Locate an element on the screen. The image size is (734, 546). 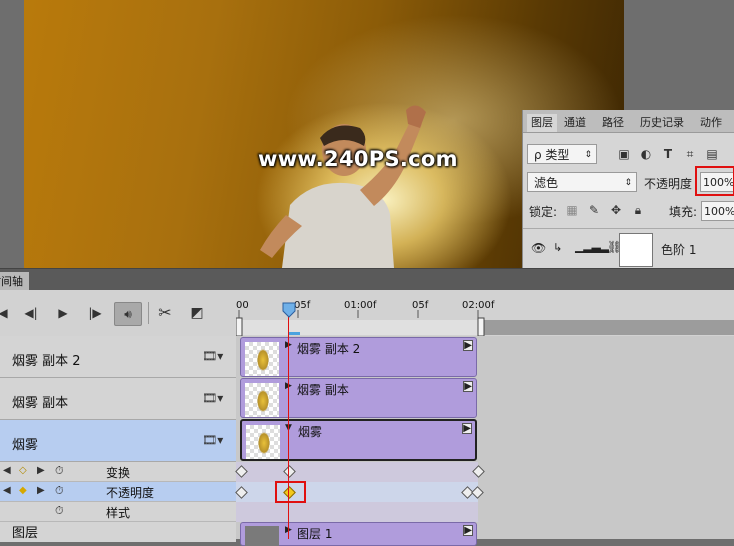
audio-icon: 🔊︎ is located at coordinates (128, 314).